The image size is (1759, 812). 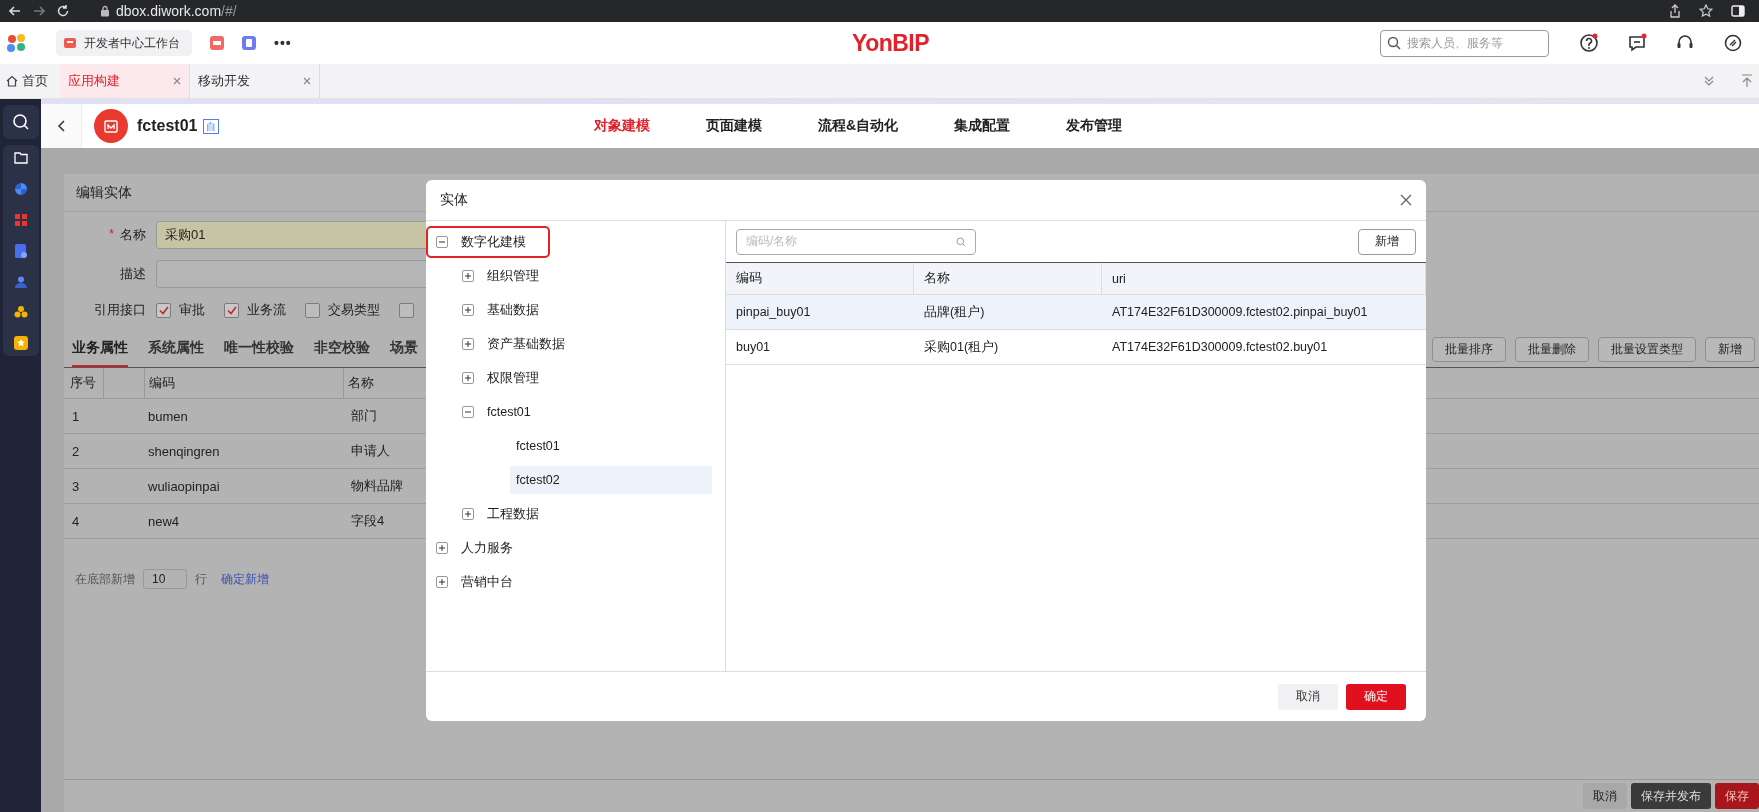 What do you see at coordinates (63, 11) in the screenshot?
I see `reload-icon` at bounding box center [63, 11].